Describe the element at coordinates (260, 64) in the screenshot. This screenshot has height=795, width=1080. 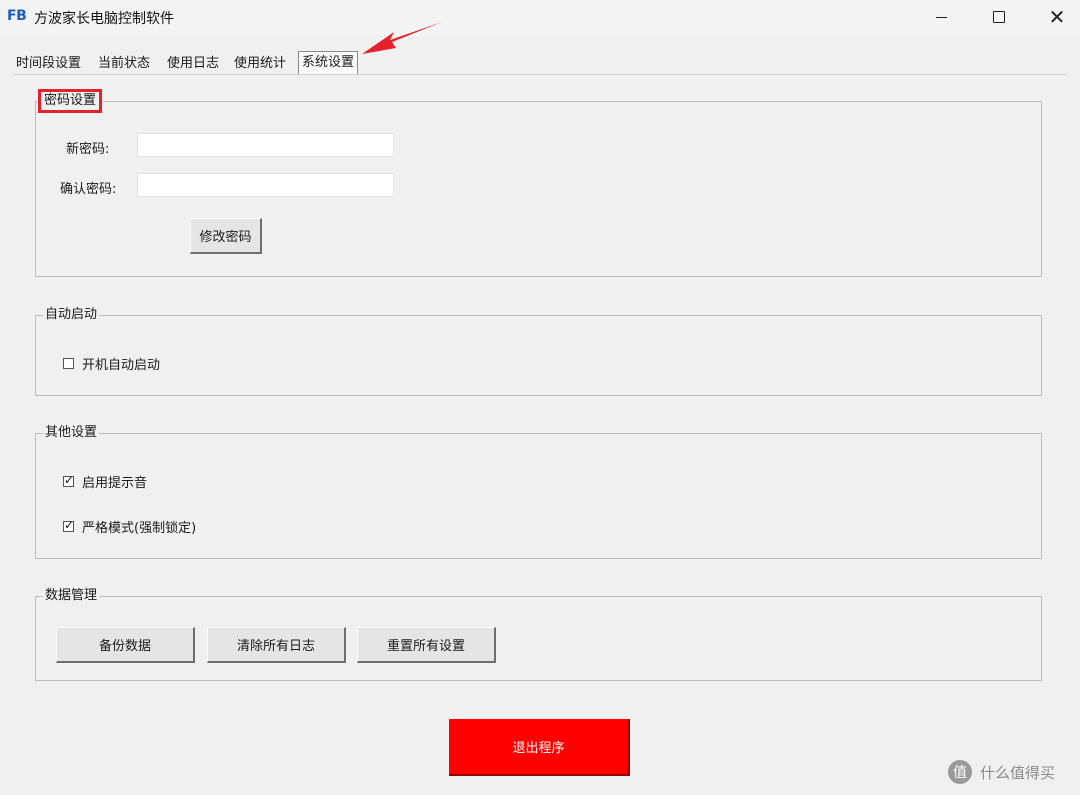
I see `tab-usage-stats: 使用统计` at that location.